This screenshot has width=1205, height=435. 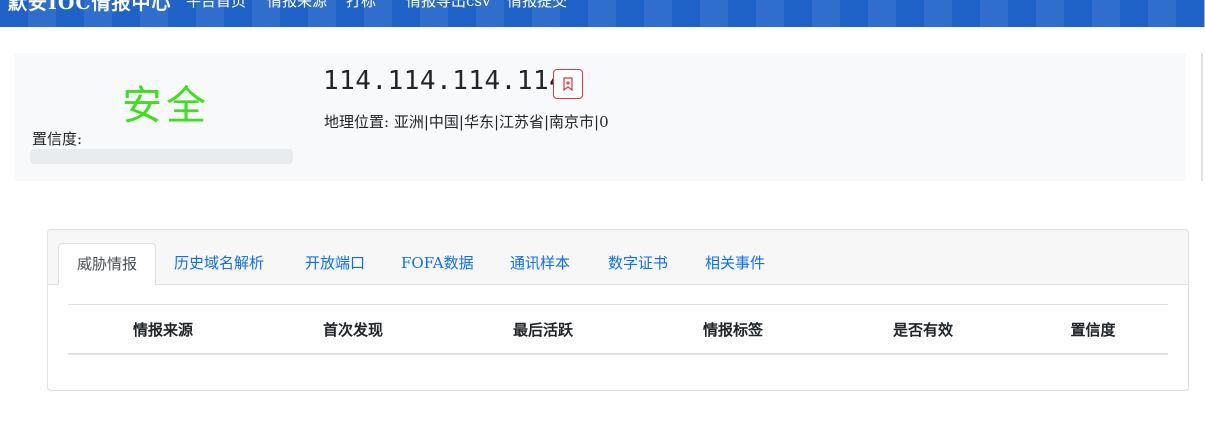 What do you see at coordinates (448, 5) in the screenshot?
I see `nav-item-export-csv: 情报导出csv` at bounding box center [448, 5].